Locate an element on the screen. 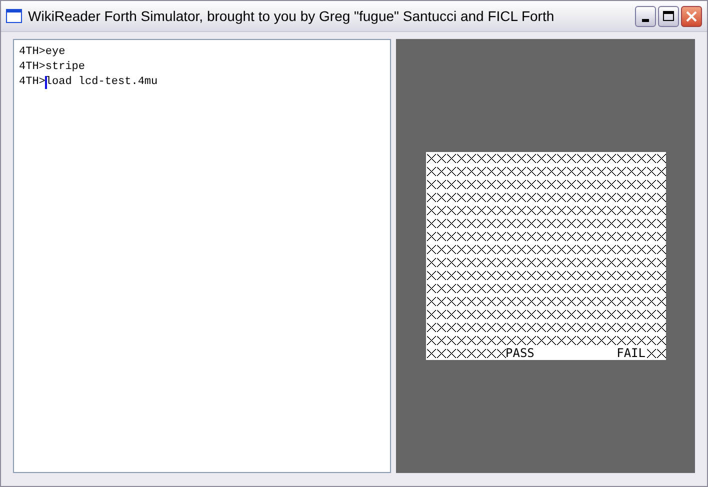 This screenshot has width=708, height=487. console-line: 4TH>eye is located at coordinates (42, 52).